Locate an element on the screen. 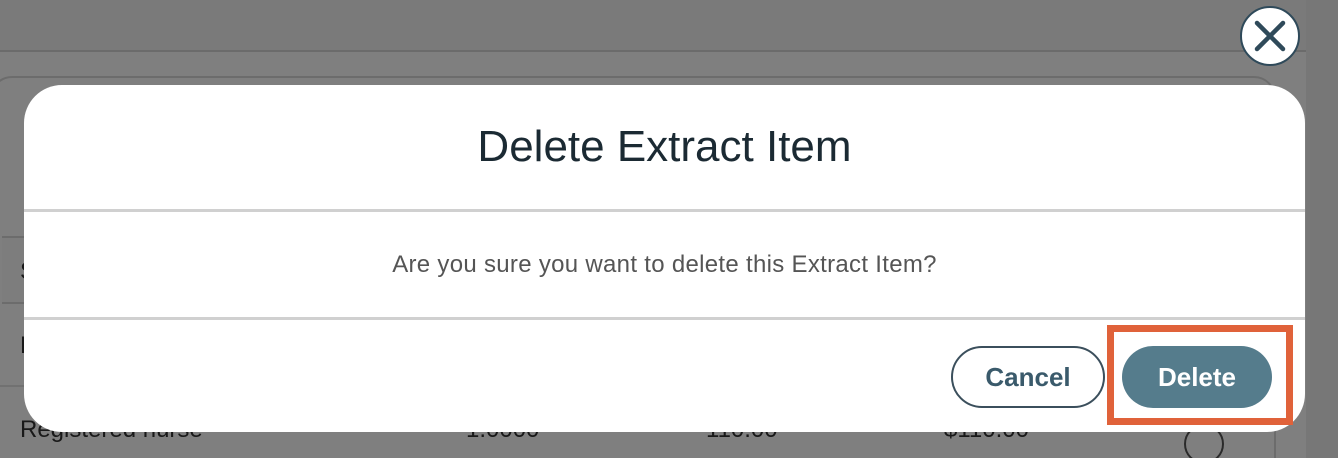 Image resolution: width=1338 pixels, height=458 pixels. close-icon is located at coordinates (1270, 36).